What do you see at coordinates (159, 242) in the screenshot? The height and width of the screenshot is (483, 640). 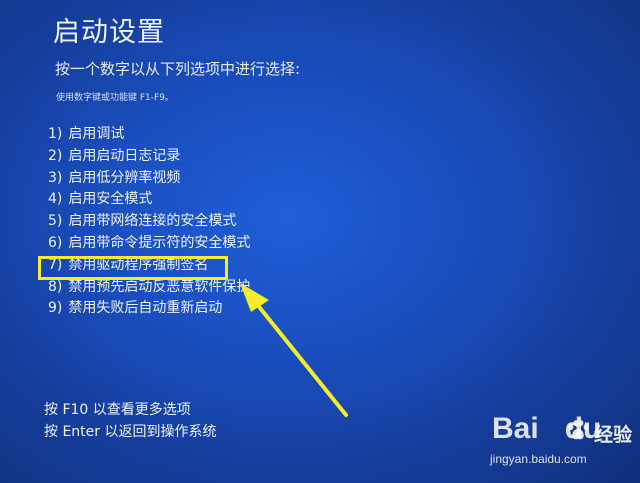 I see `option-label: 启用带命令提示符的安全模式` at bounding box center [159, 242].